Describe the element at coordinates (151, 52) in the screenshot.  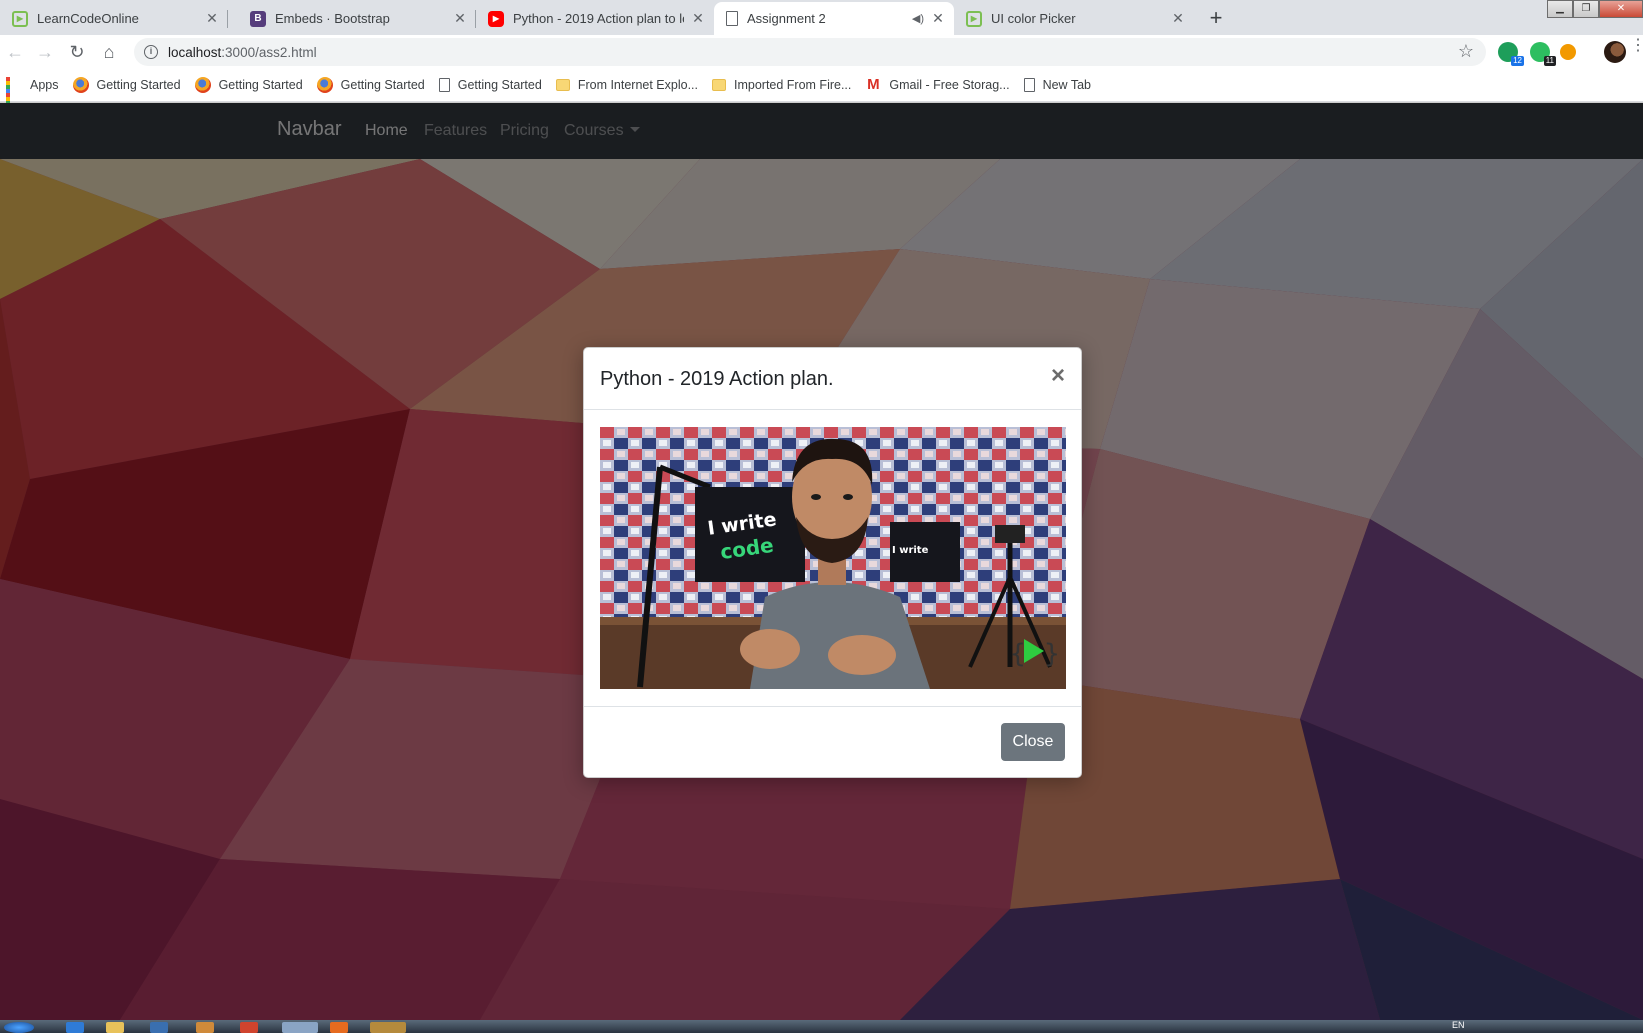
I see `site-info-icon: i` at that location.